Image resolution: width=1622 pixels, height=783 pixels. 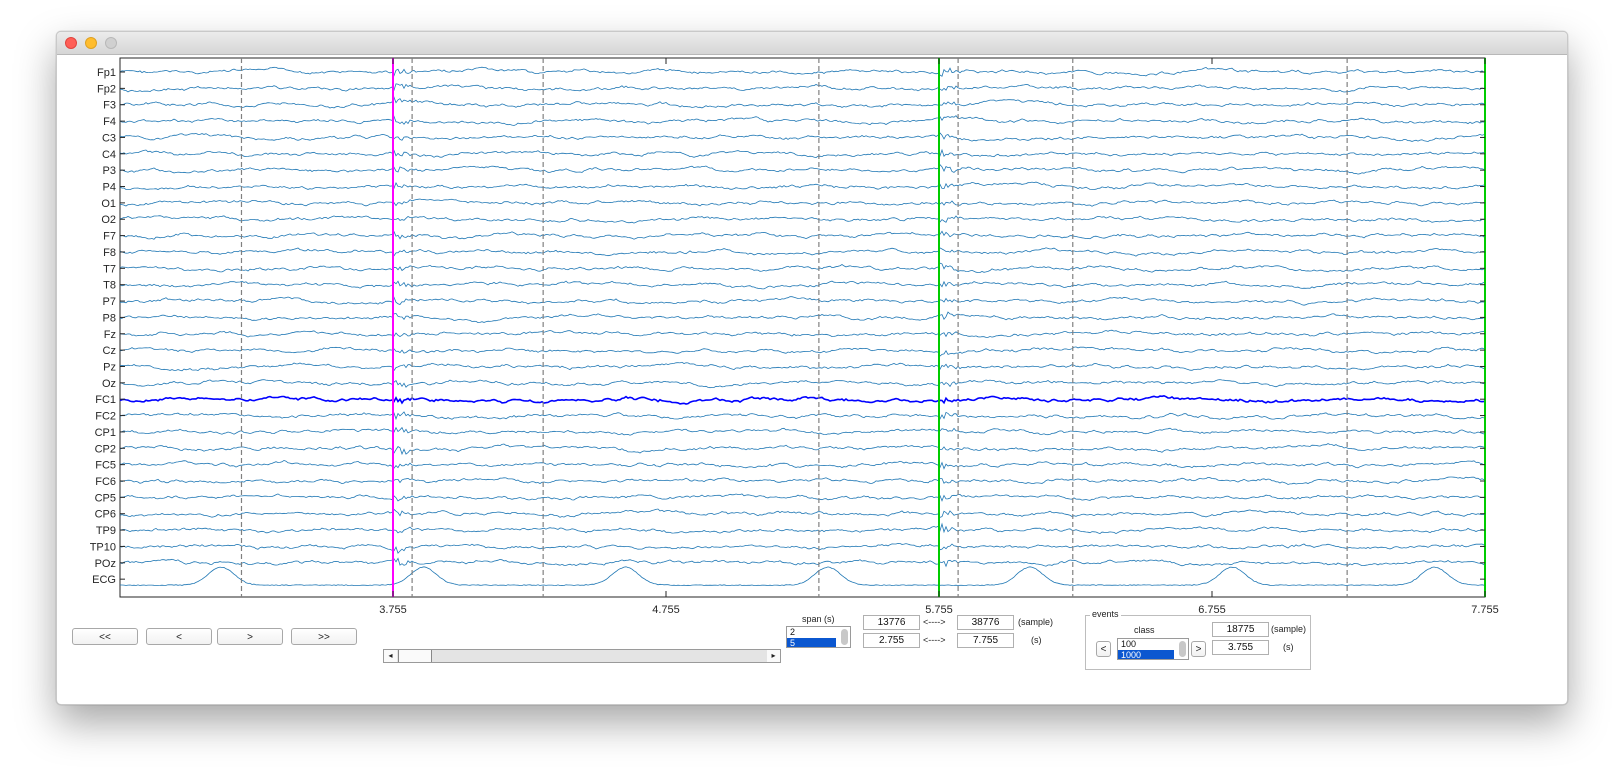 I want to click on channel-label: POz, so click(x=105, y=564).